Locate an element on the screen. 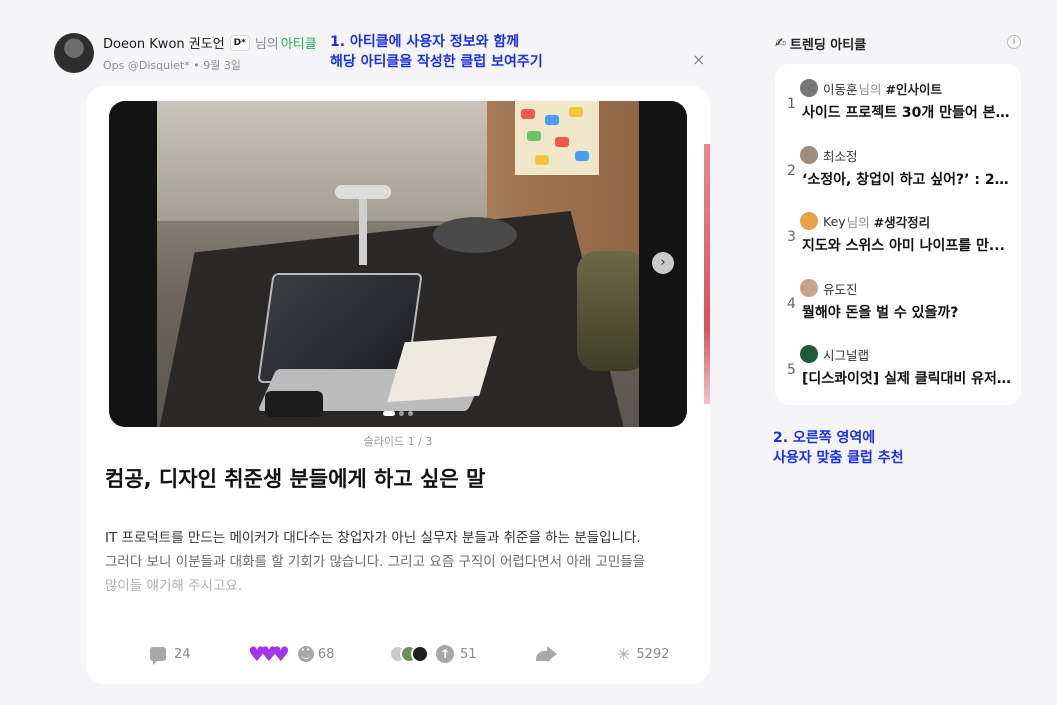 The height and width of the screenshot is (705, 1057). trending-author: 유도진 is located at coordinates (829, 288).